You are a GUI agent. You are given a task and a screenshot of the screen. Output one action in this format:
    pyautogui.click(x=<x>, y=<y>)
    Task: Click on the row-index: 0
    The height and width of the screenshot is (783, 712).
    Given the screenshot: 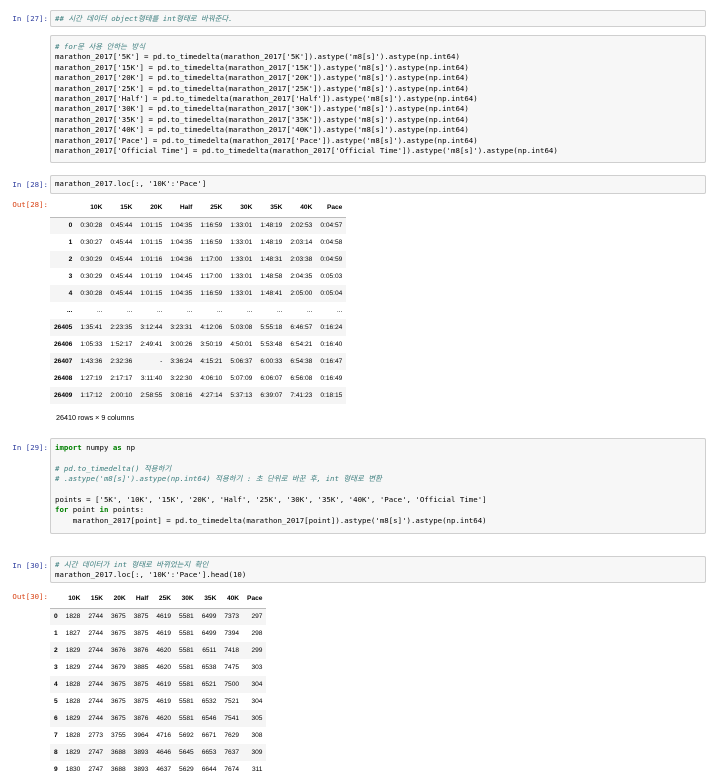 What is the action you would take?
    pyautogui.click(x=70, y=226)
    